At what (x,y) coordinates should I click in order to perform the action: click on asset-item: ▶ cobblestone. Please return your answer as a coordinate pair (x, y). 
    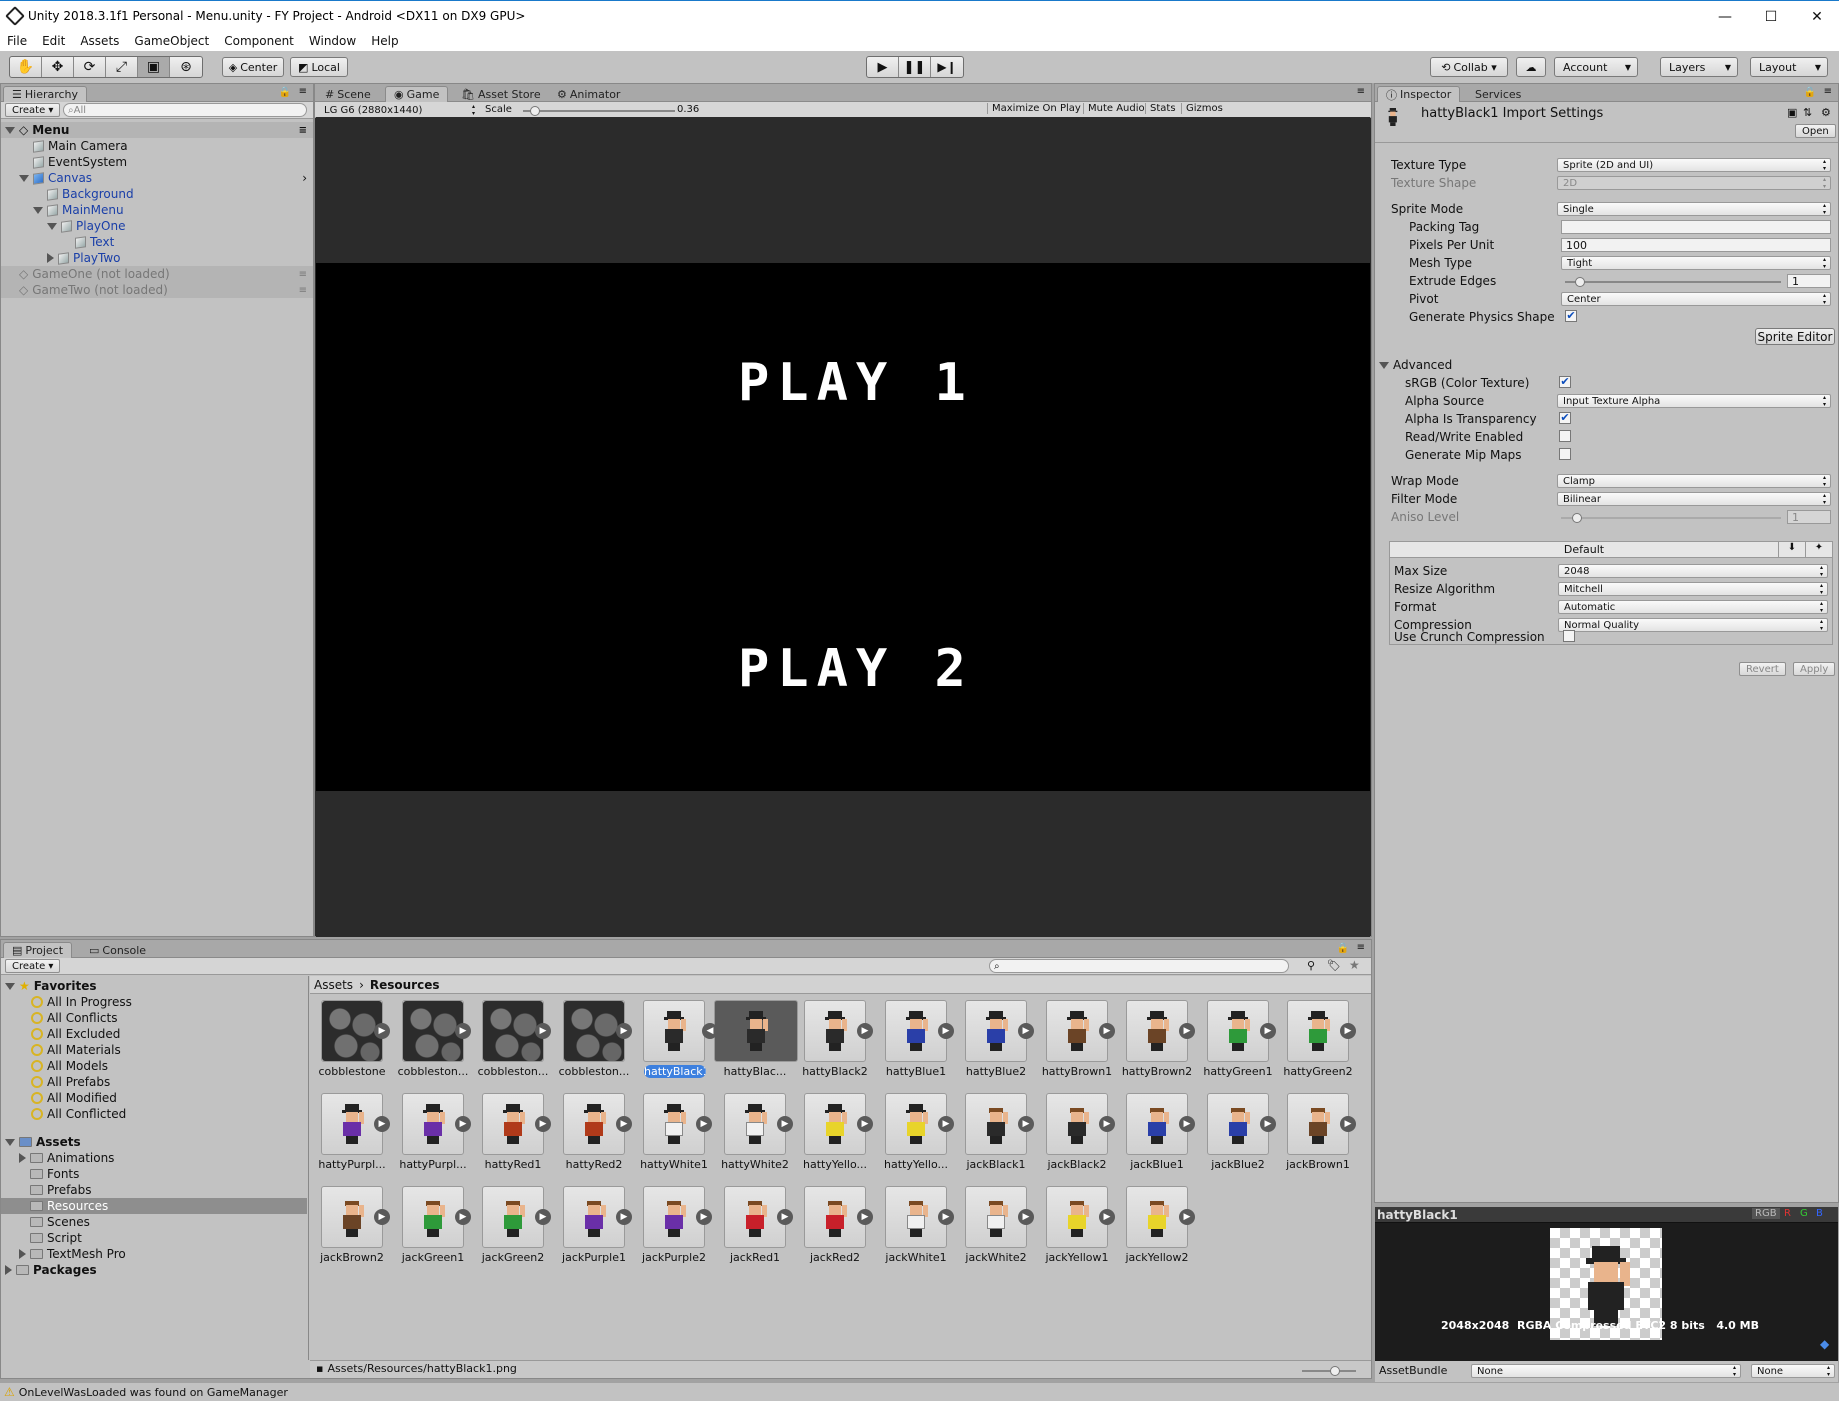
    Looking at the image, I should click on (350, 1045).